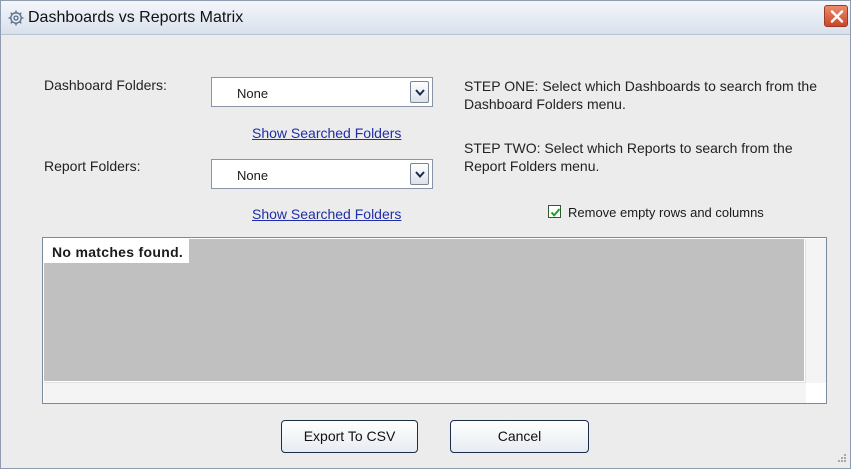 This screenshot has width=851, height=469. I want to click on remove-empty-label: Remove empty rows and columns, so click(666, 212).